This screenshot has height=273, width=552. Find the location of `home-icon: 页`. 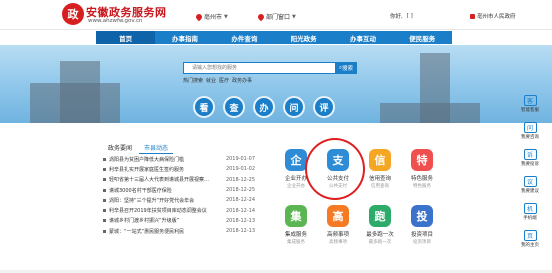

home-icon: 页 is located at coordinates (530, 235).